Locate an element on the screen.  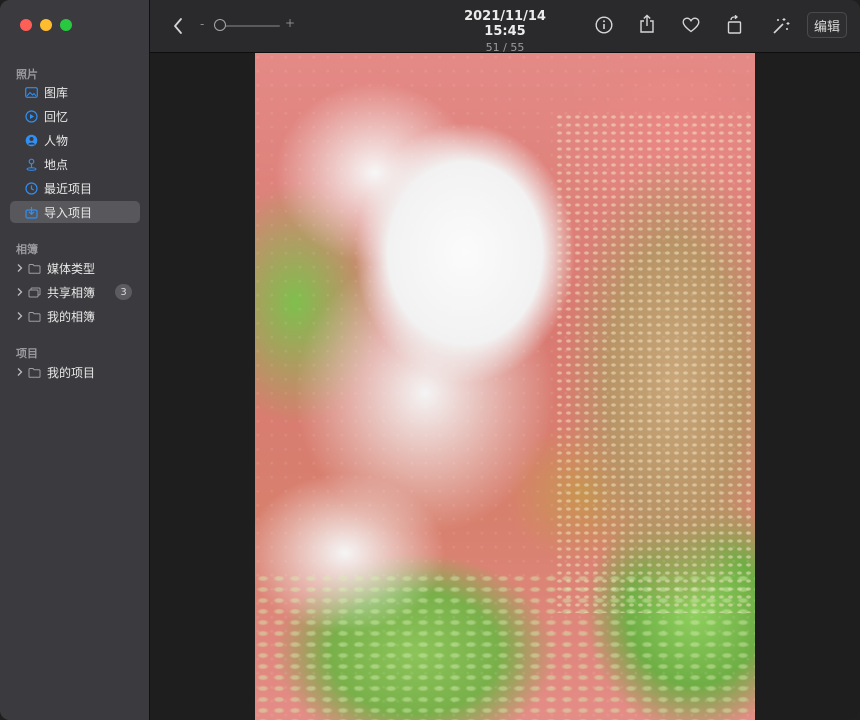
photo-title: 2021/11/14 15:45 51 / 55 is located at coordinates (505, 31).